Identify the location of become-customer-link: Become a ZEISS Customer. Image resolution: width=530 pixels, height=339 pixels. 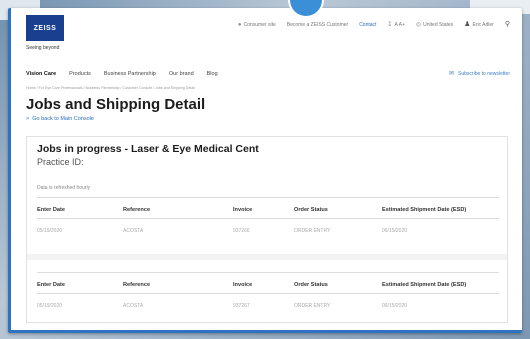
(317, 25).